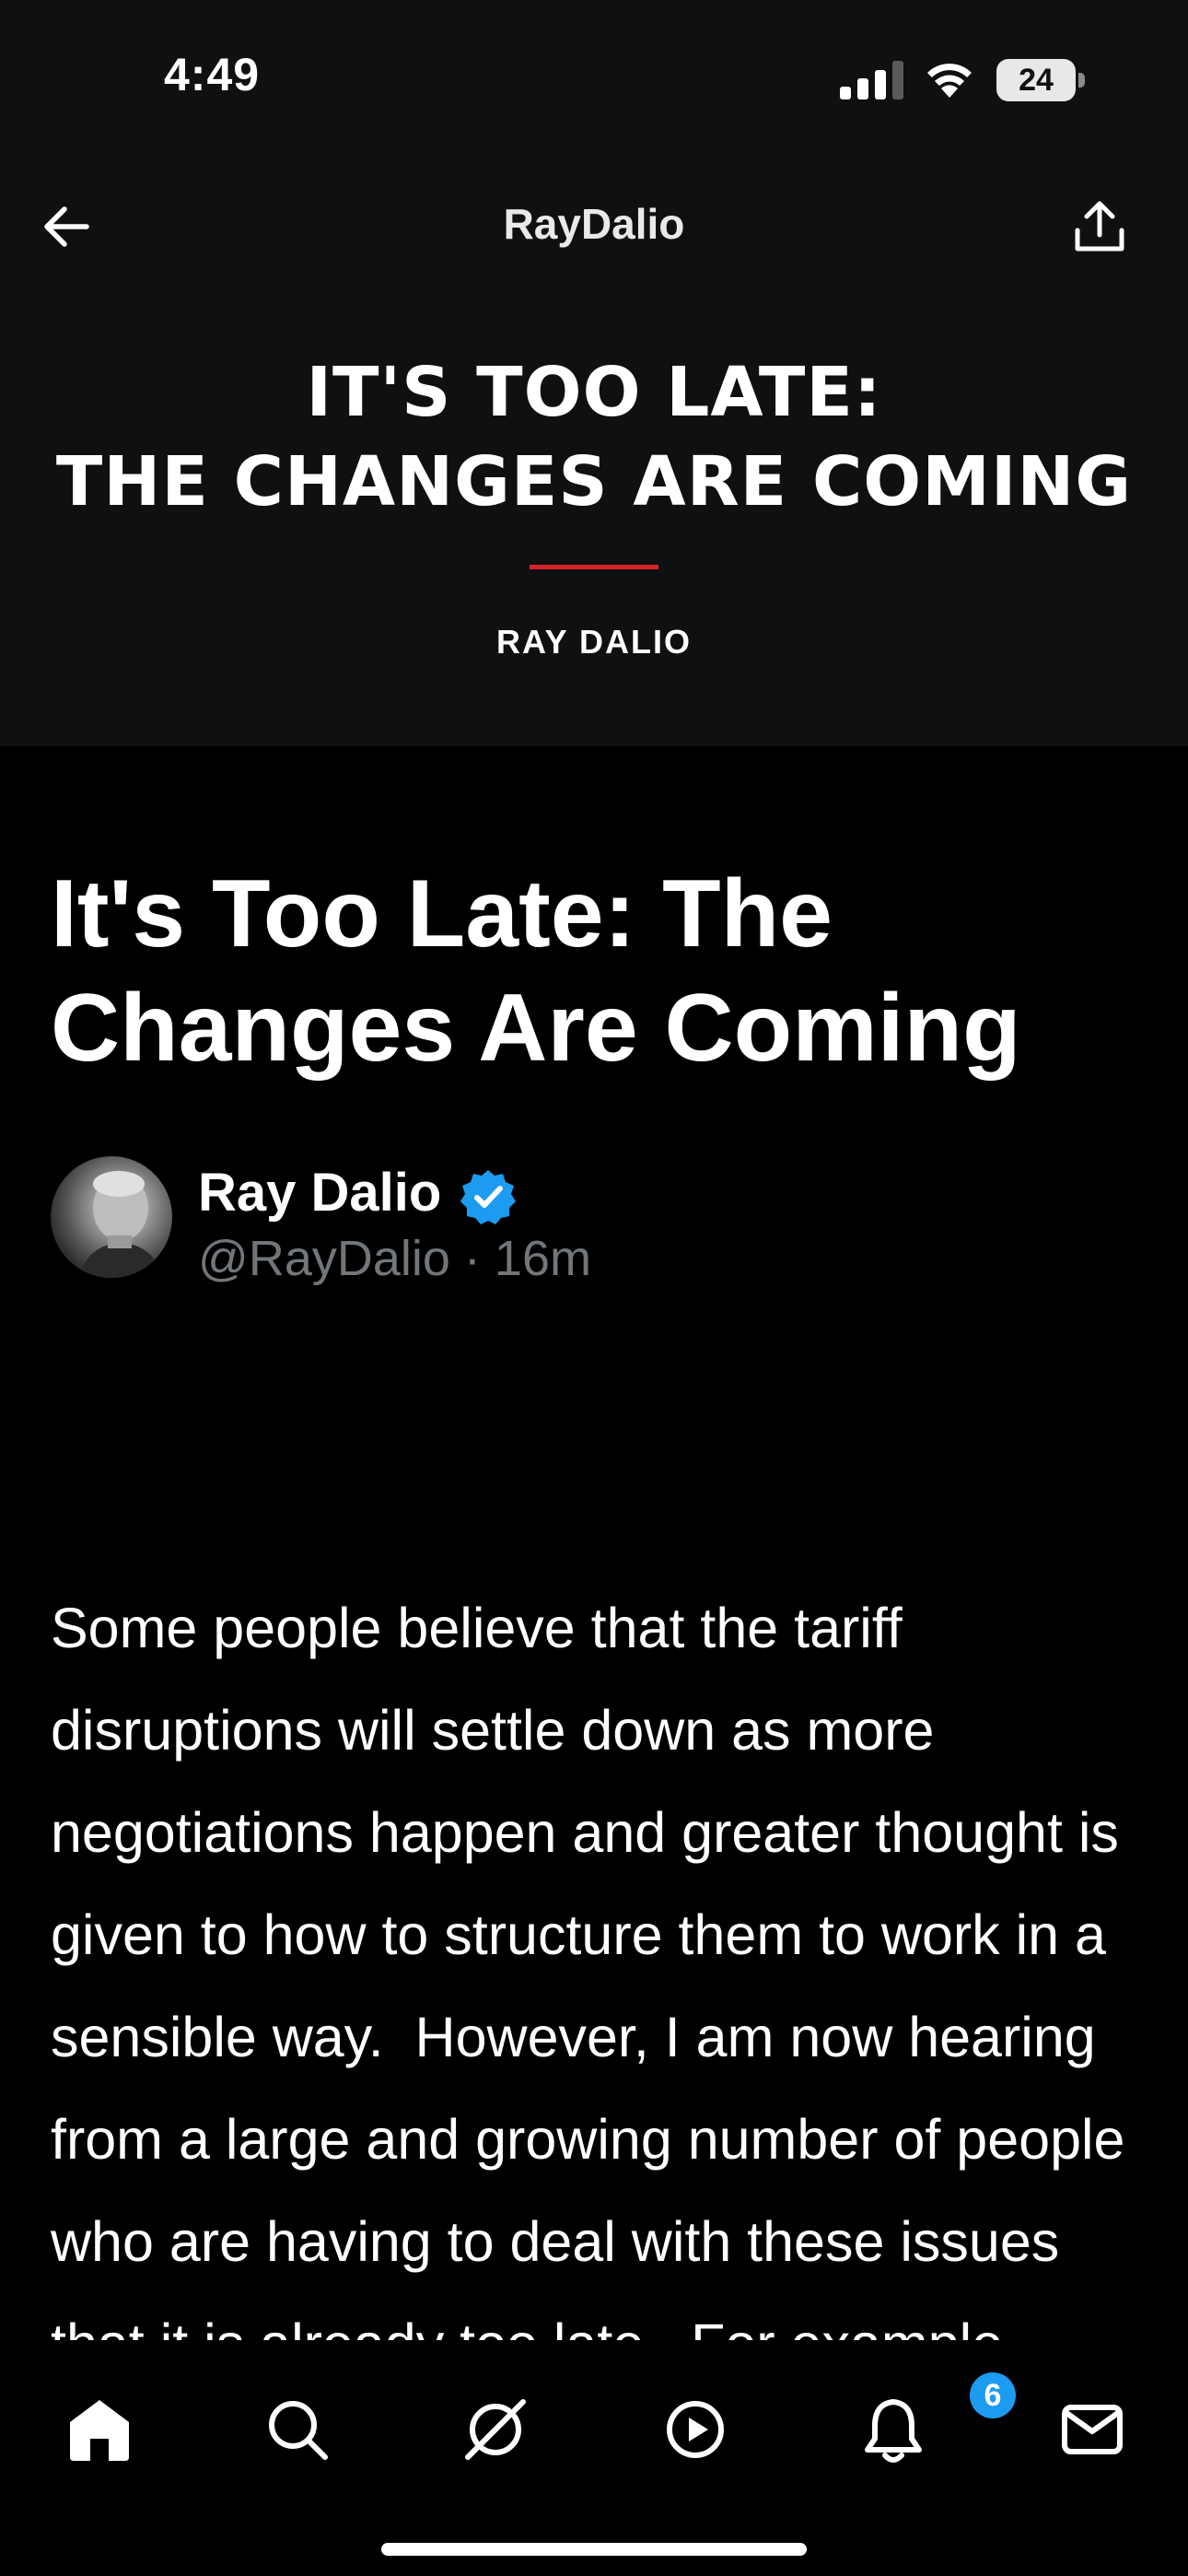 This screenshot has height=2576, width=1188. What do you see at coordinates (99, 2429) in the screenshot?
I see `home-icon` at bounding box center [99, 2429].